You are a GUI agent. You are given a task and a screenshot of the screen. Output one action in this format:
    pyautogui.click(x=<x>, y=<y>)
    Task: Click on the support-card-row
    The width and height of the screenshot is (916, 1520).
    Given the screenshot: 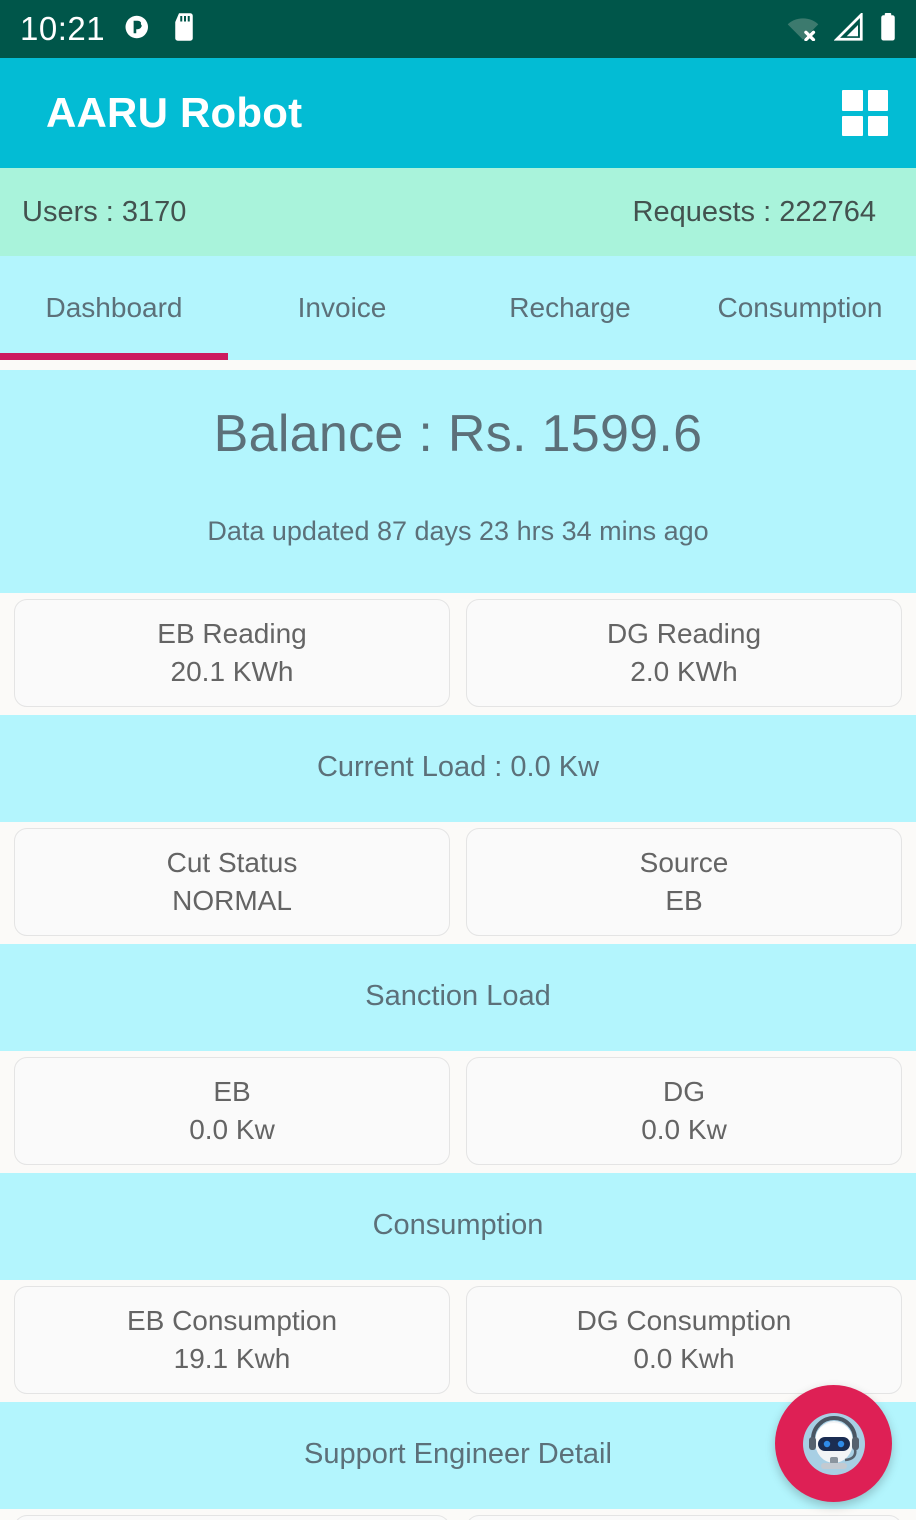 What is the action you would take?
    pyautogui.click(x=458, y=1514)
    